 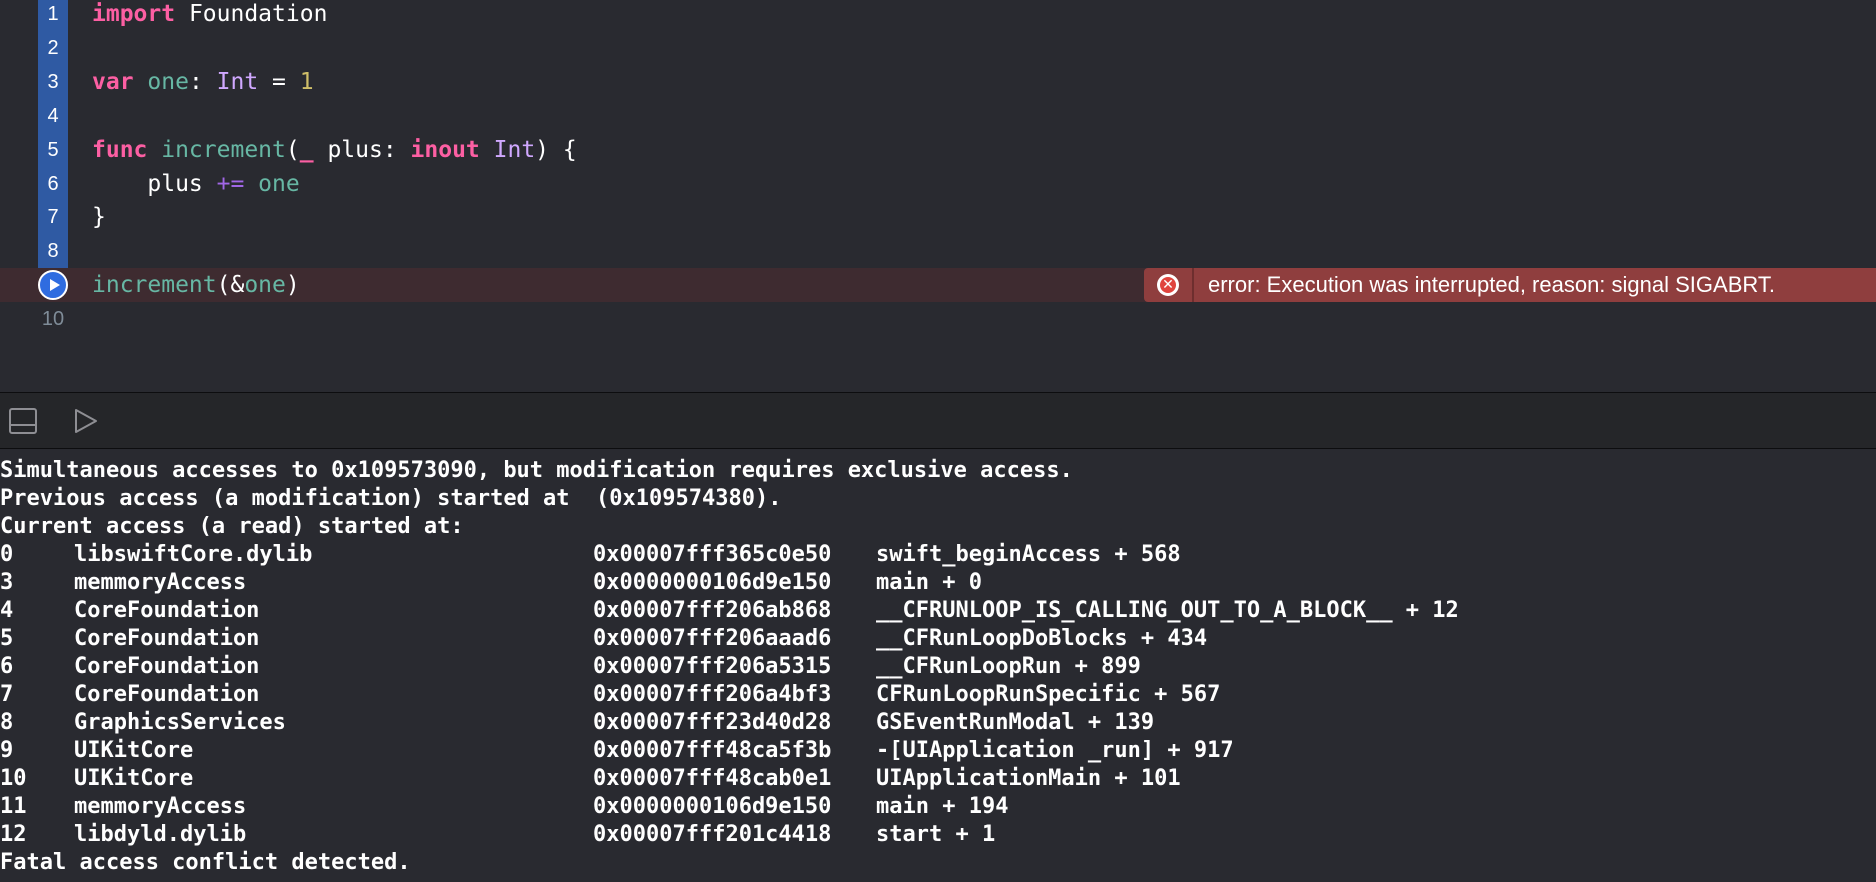 What do you see at coordinates (1055, 750) in the screenshot?
I see `frame-symbol: -[UIApplication _run] + 917` at bounding box center [1055, 750].